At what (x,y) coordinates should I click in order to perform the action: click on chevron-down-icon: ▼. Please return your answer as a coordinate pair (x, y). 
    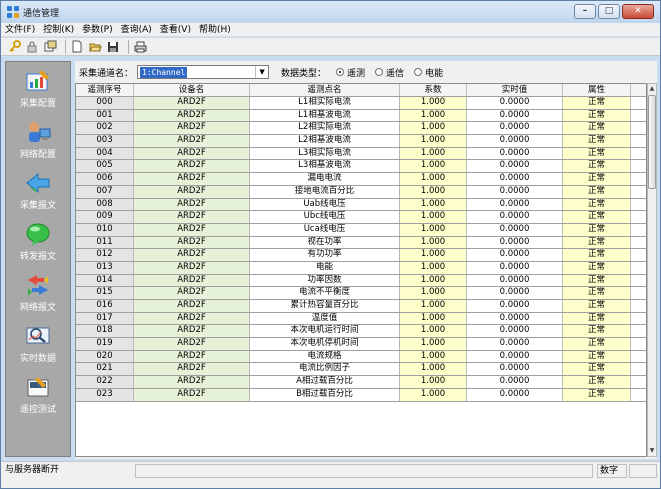
    Looking at the image, I should click on (261, 72).